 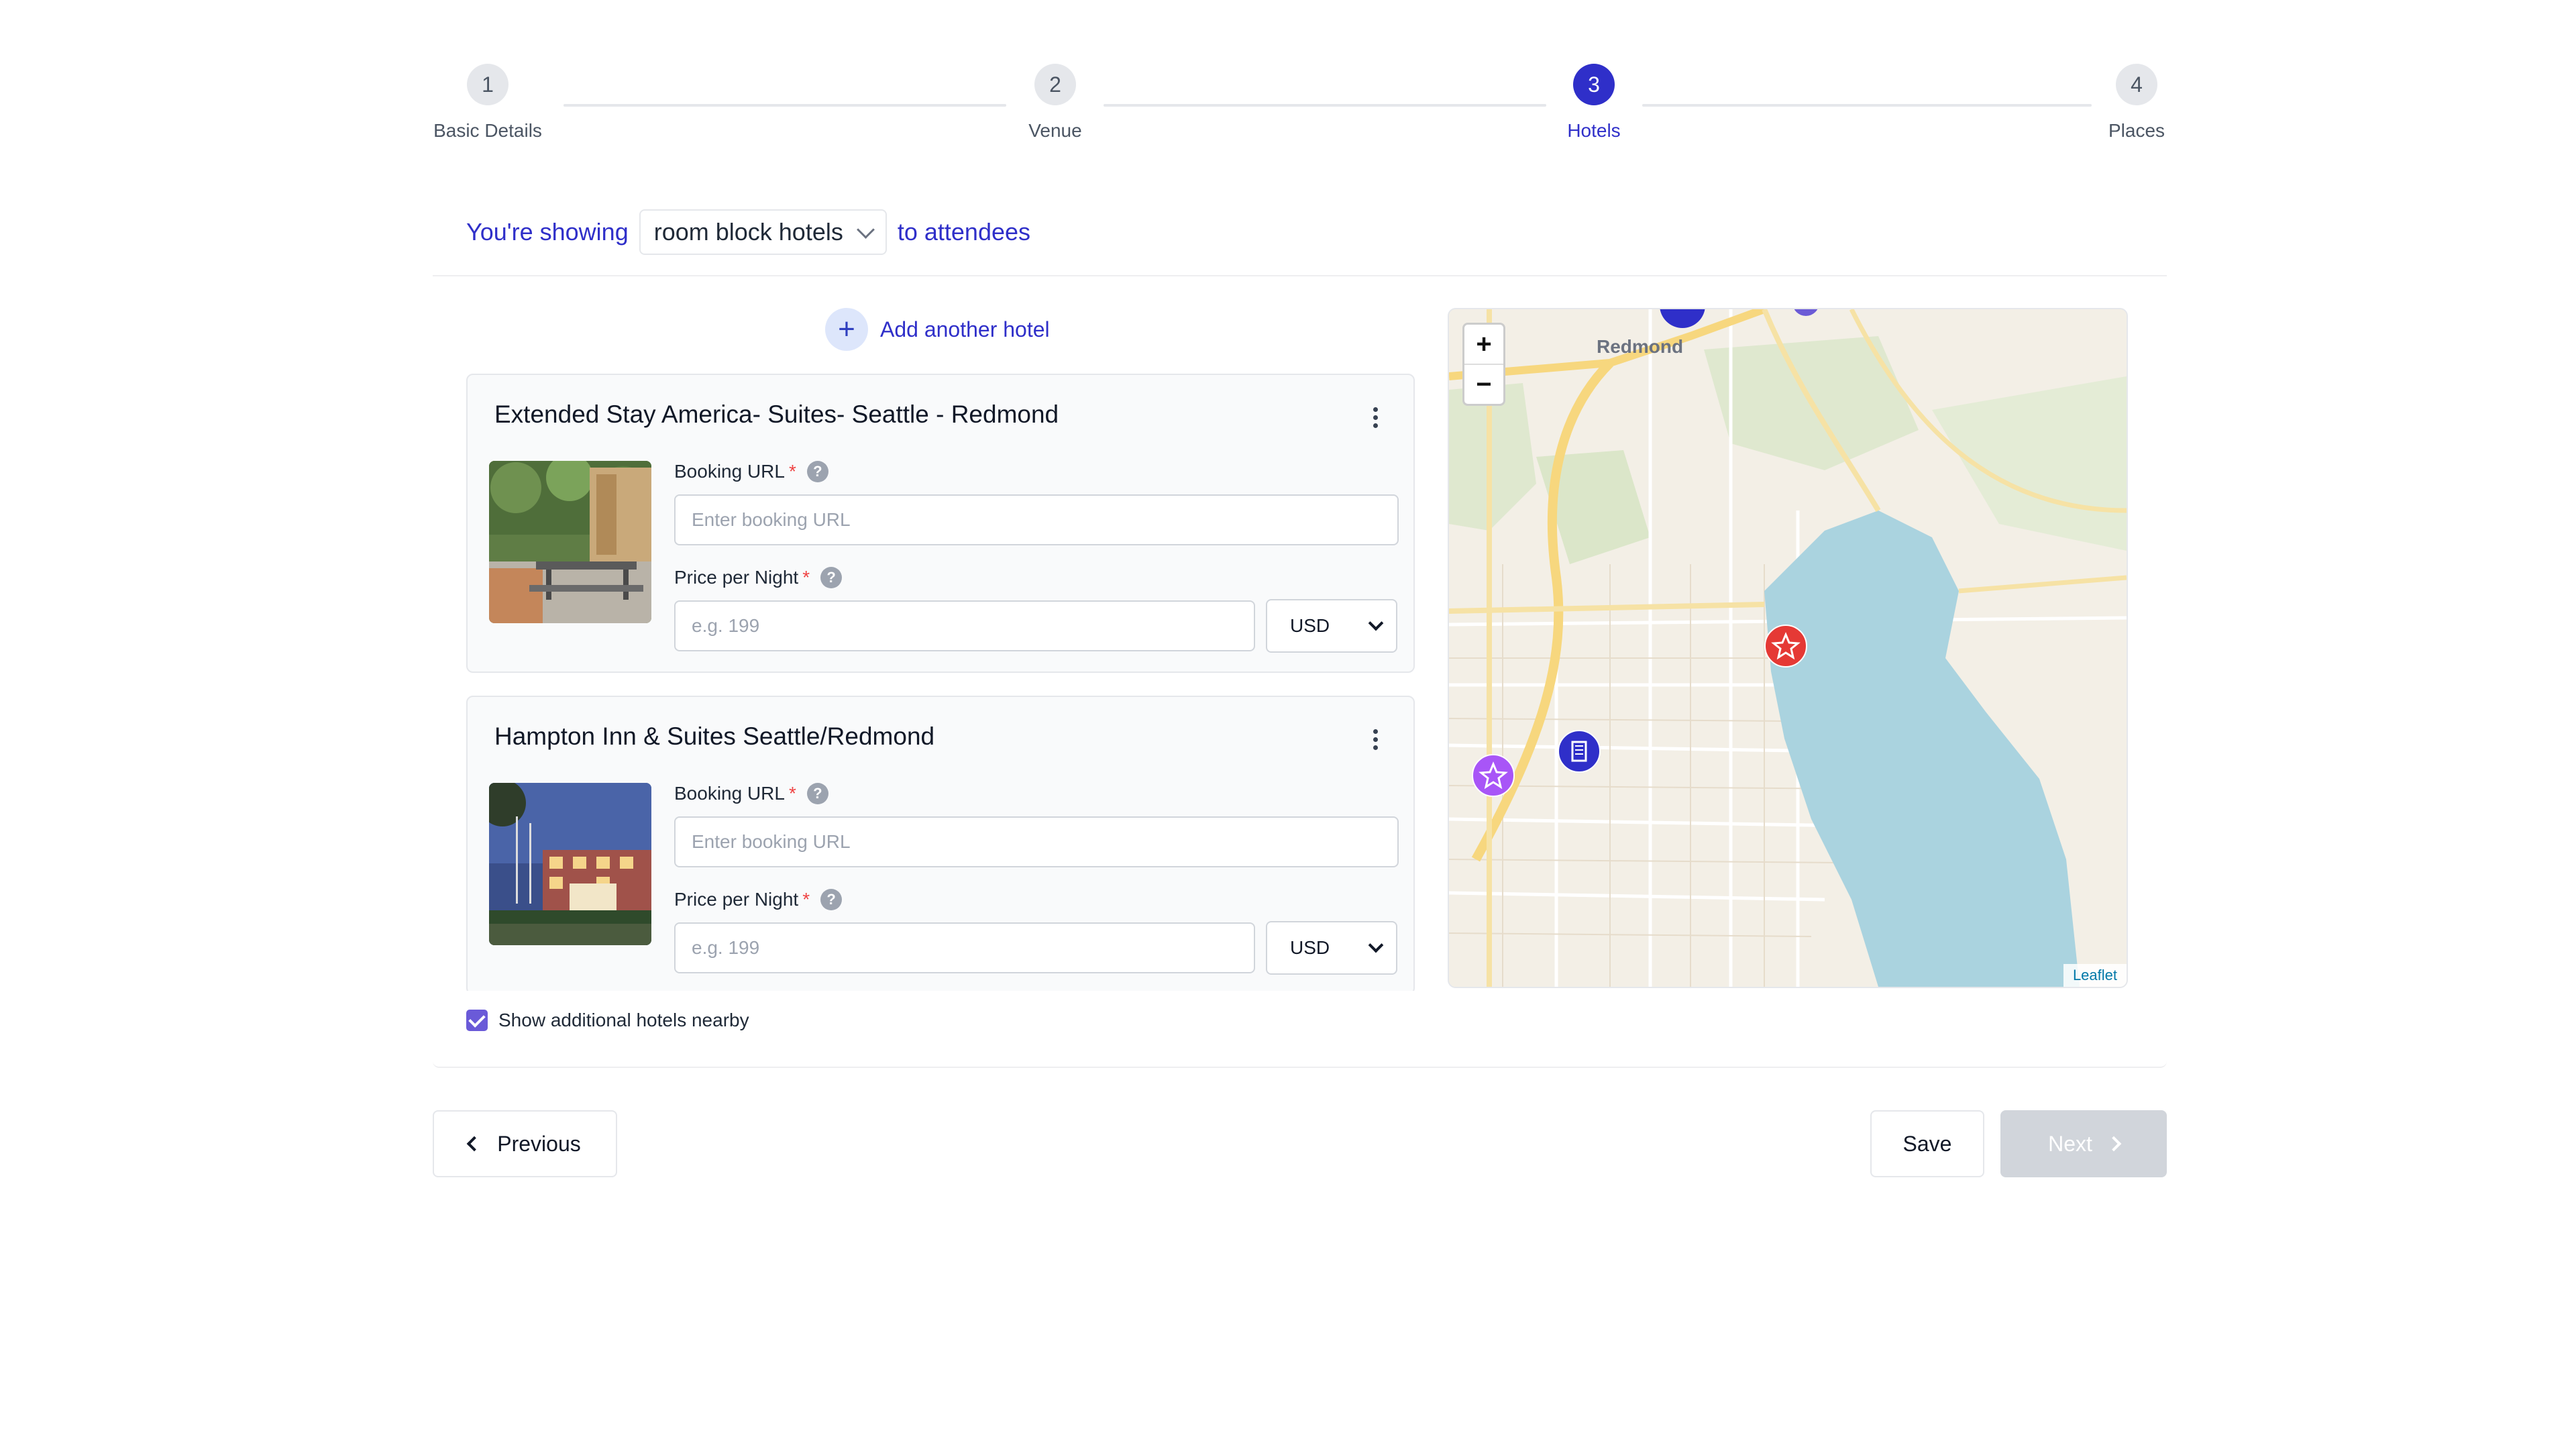 What do you see at coordinates (2083, 1143) in the screenshot?
I see `next-button: Next` at bounding box center [2083, 1143].